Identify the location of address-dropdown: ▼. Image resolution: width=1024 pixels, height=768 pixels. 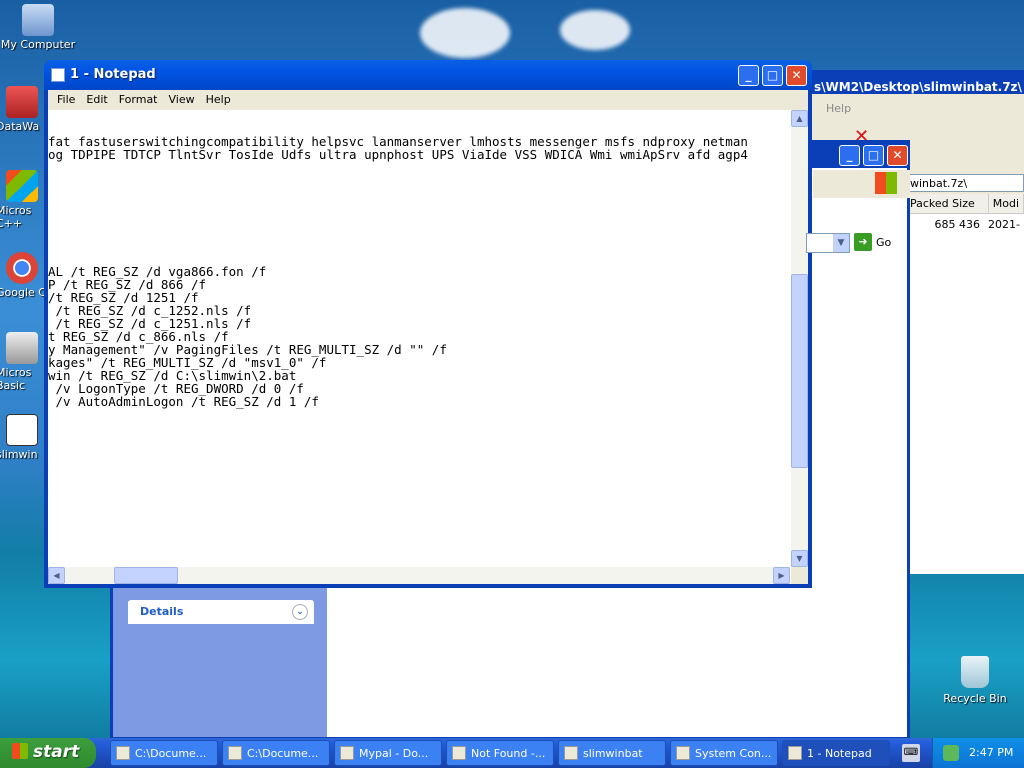
(828, 243).